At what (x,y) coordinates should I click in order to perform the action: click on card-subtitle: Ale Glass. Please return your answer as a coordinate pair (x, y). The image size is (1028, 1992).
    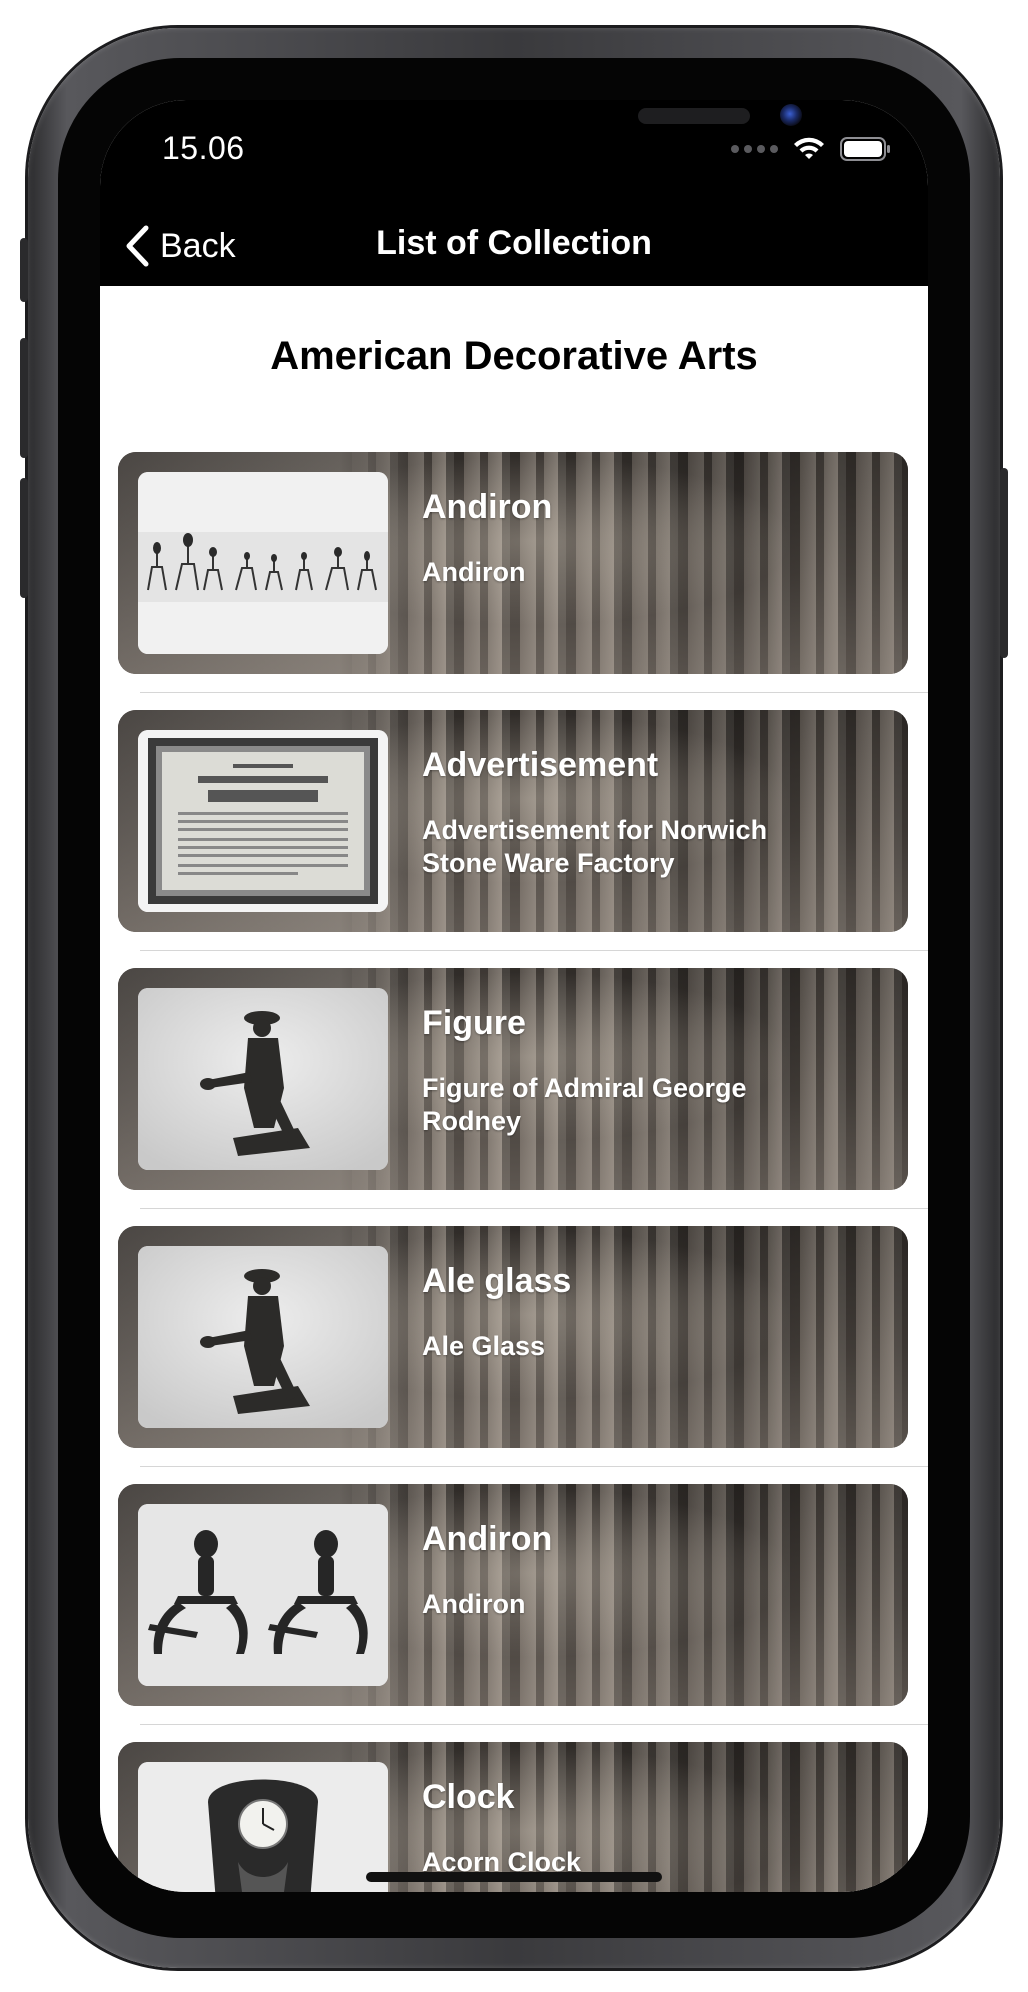
    Looking at the image, I should click on (484, 1346).